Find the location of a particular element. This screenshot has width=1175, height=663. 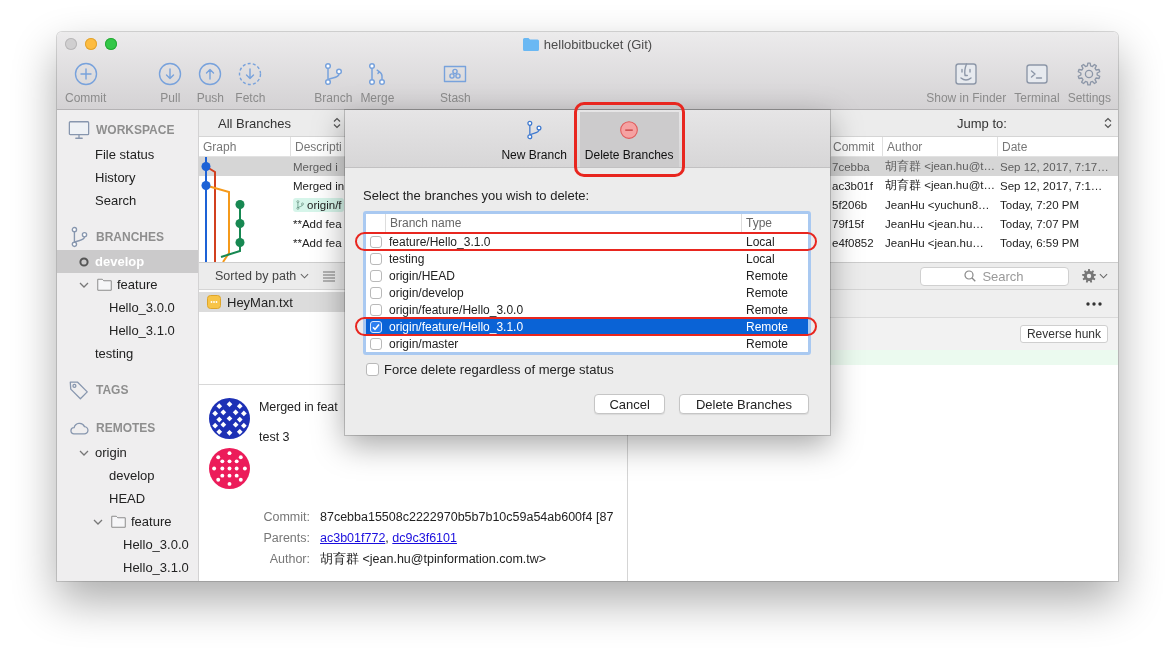

date-cell: Today, 7:20 PM is located at coordinates (1057, 204).